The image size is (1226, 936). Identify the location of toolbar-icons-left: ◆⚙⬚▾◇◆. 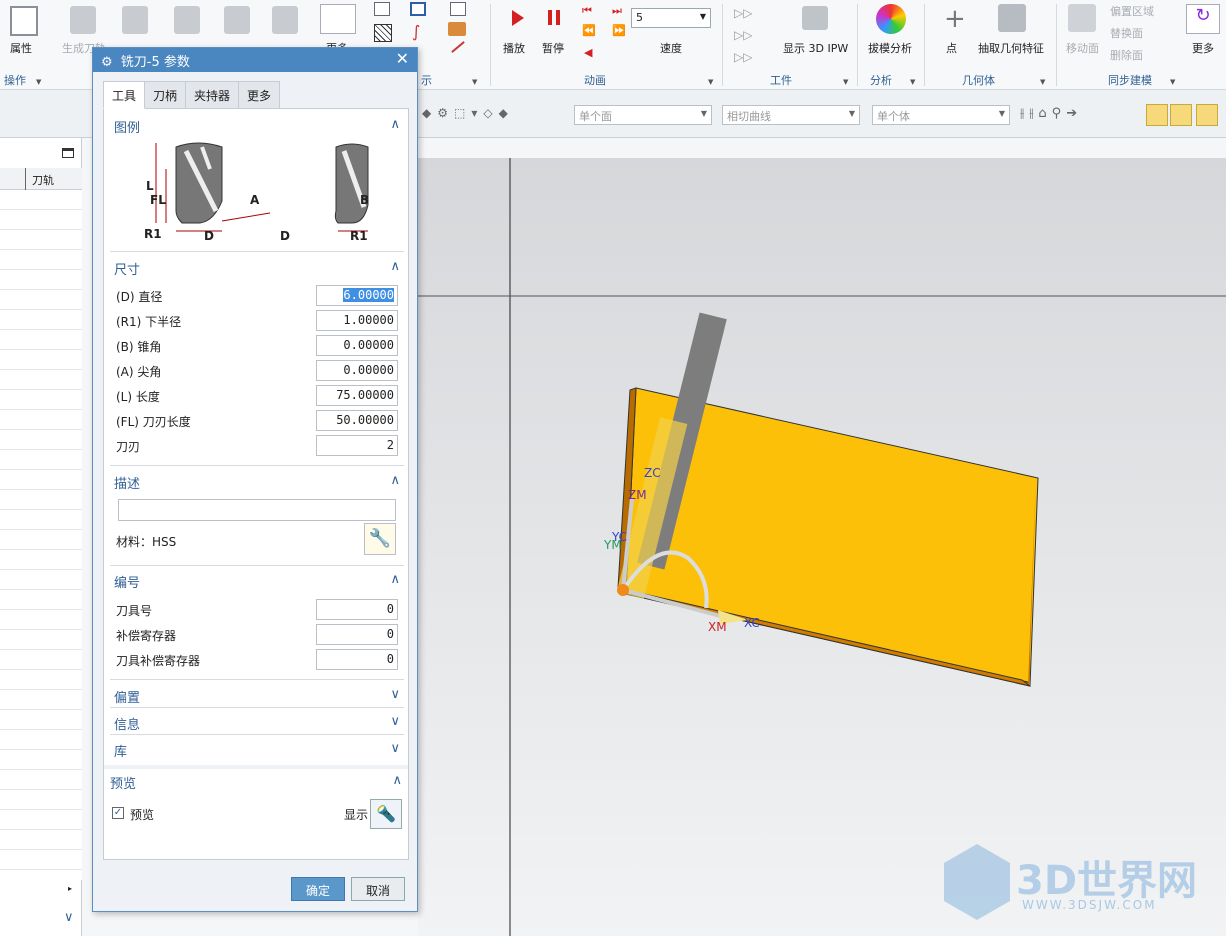
(468, 113).